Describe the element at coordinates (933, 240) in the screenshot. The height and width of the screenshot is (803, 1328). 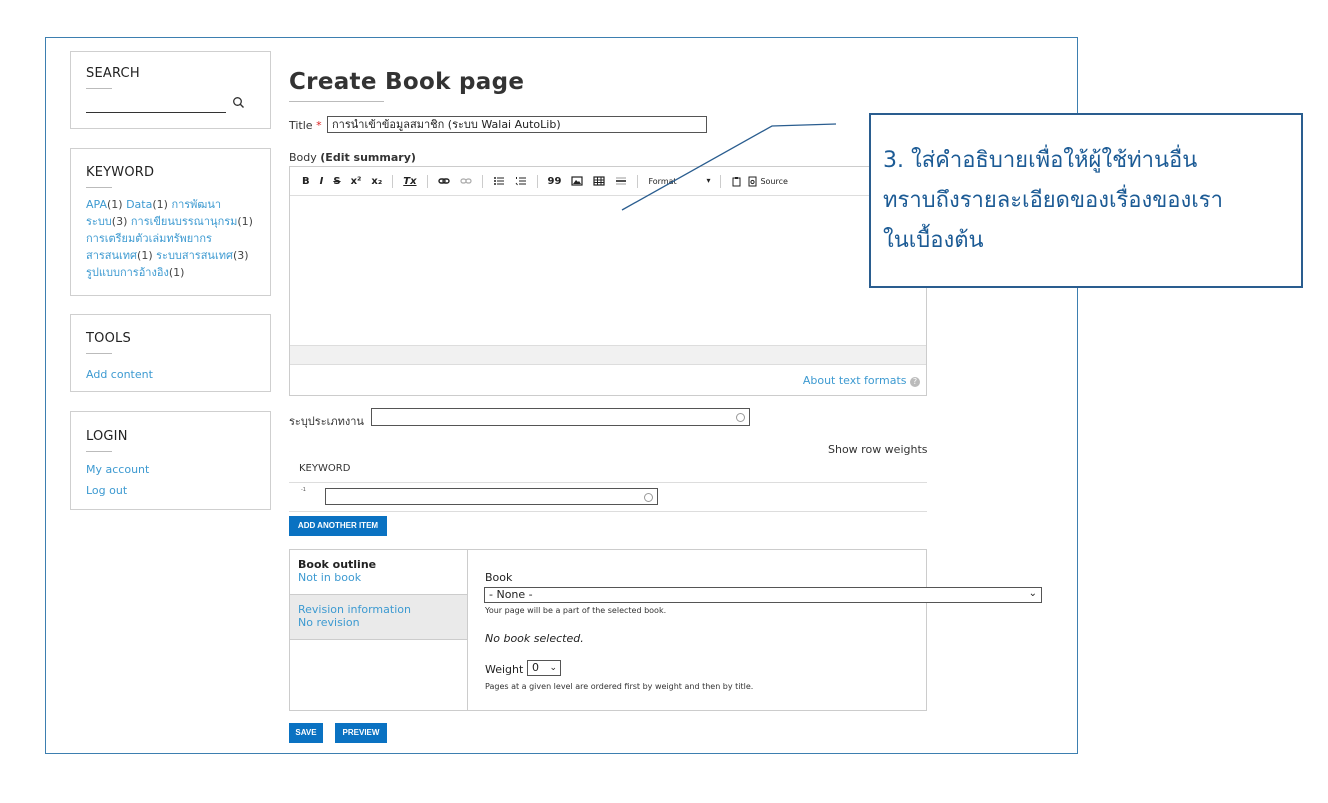
I see `callout-line: ในเบื้องต้น` at that location.